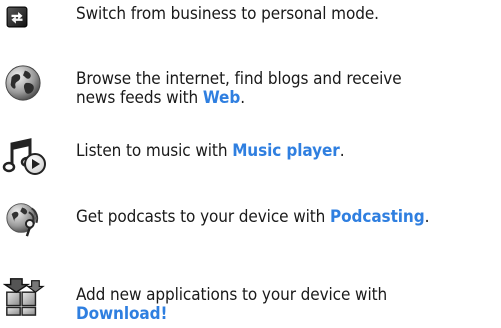 This screenshot has height=328, width=501. Describe the element at coordinates (203, 217) in the screenshot. I see `podcast-text: Get podcasts to your device with` at that location.